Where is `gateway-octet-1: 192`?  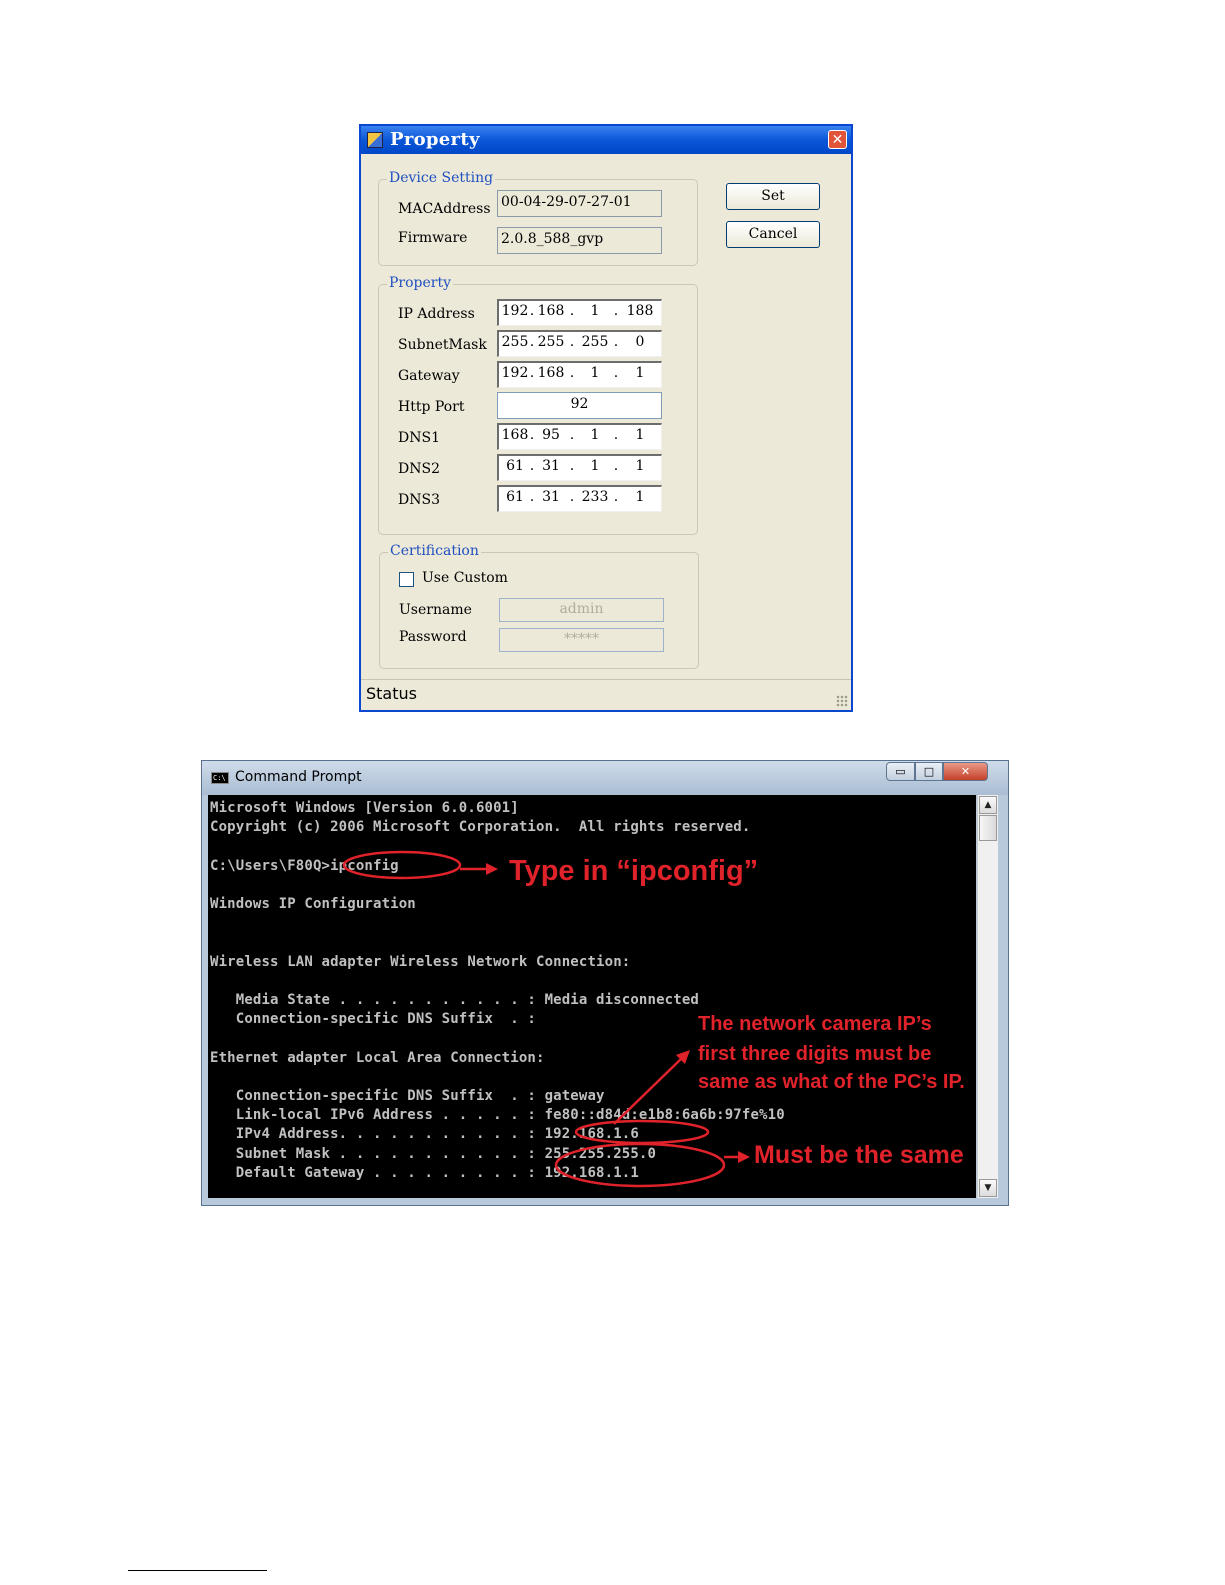
gateway-octet-1: 192 is located at coordinates (515, 373).